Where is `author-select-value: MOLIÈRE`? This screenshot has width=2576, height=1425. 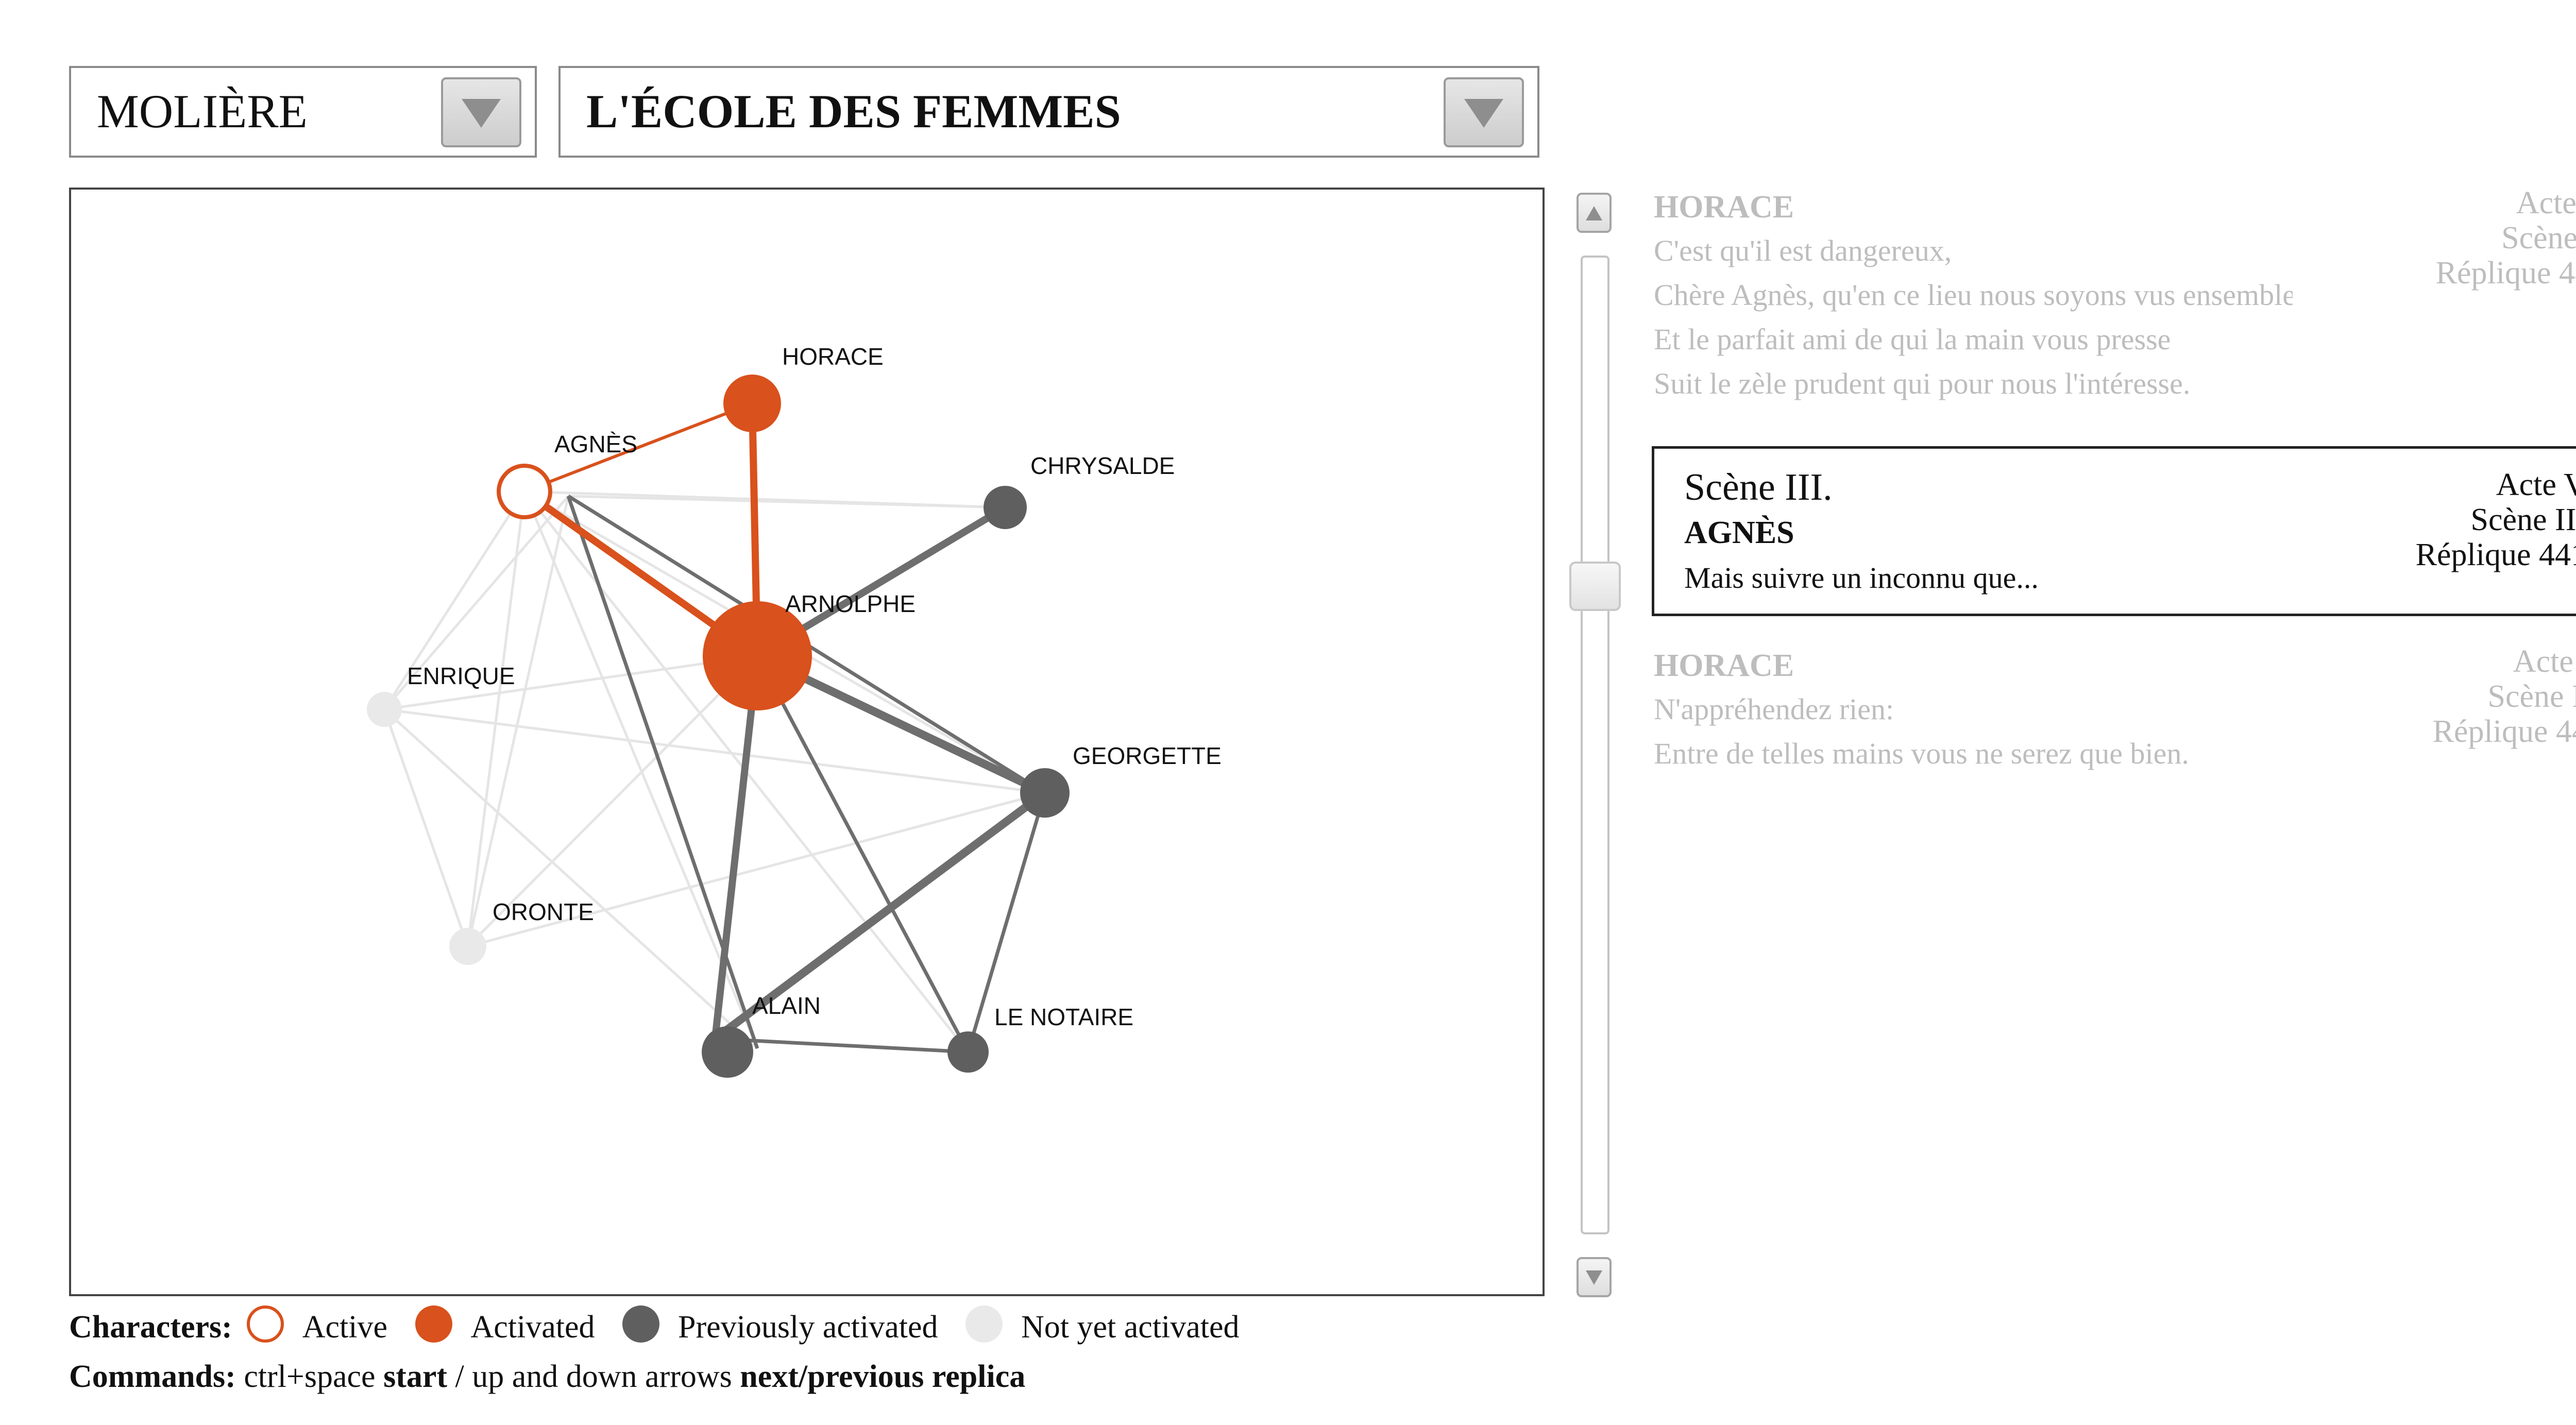 author-select-value: MOLIÈRE is located at coordinates (202, 111).